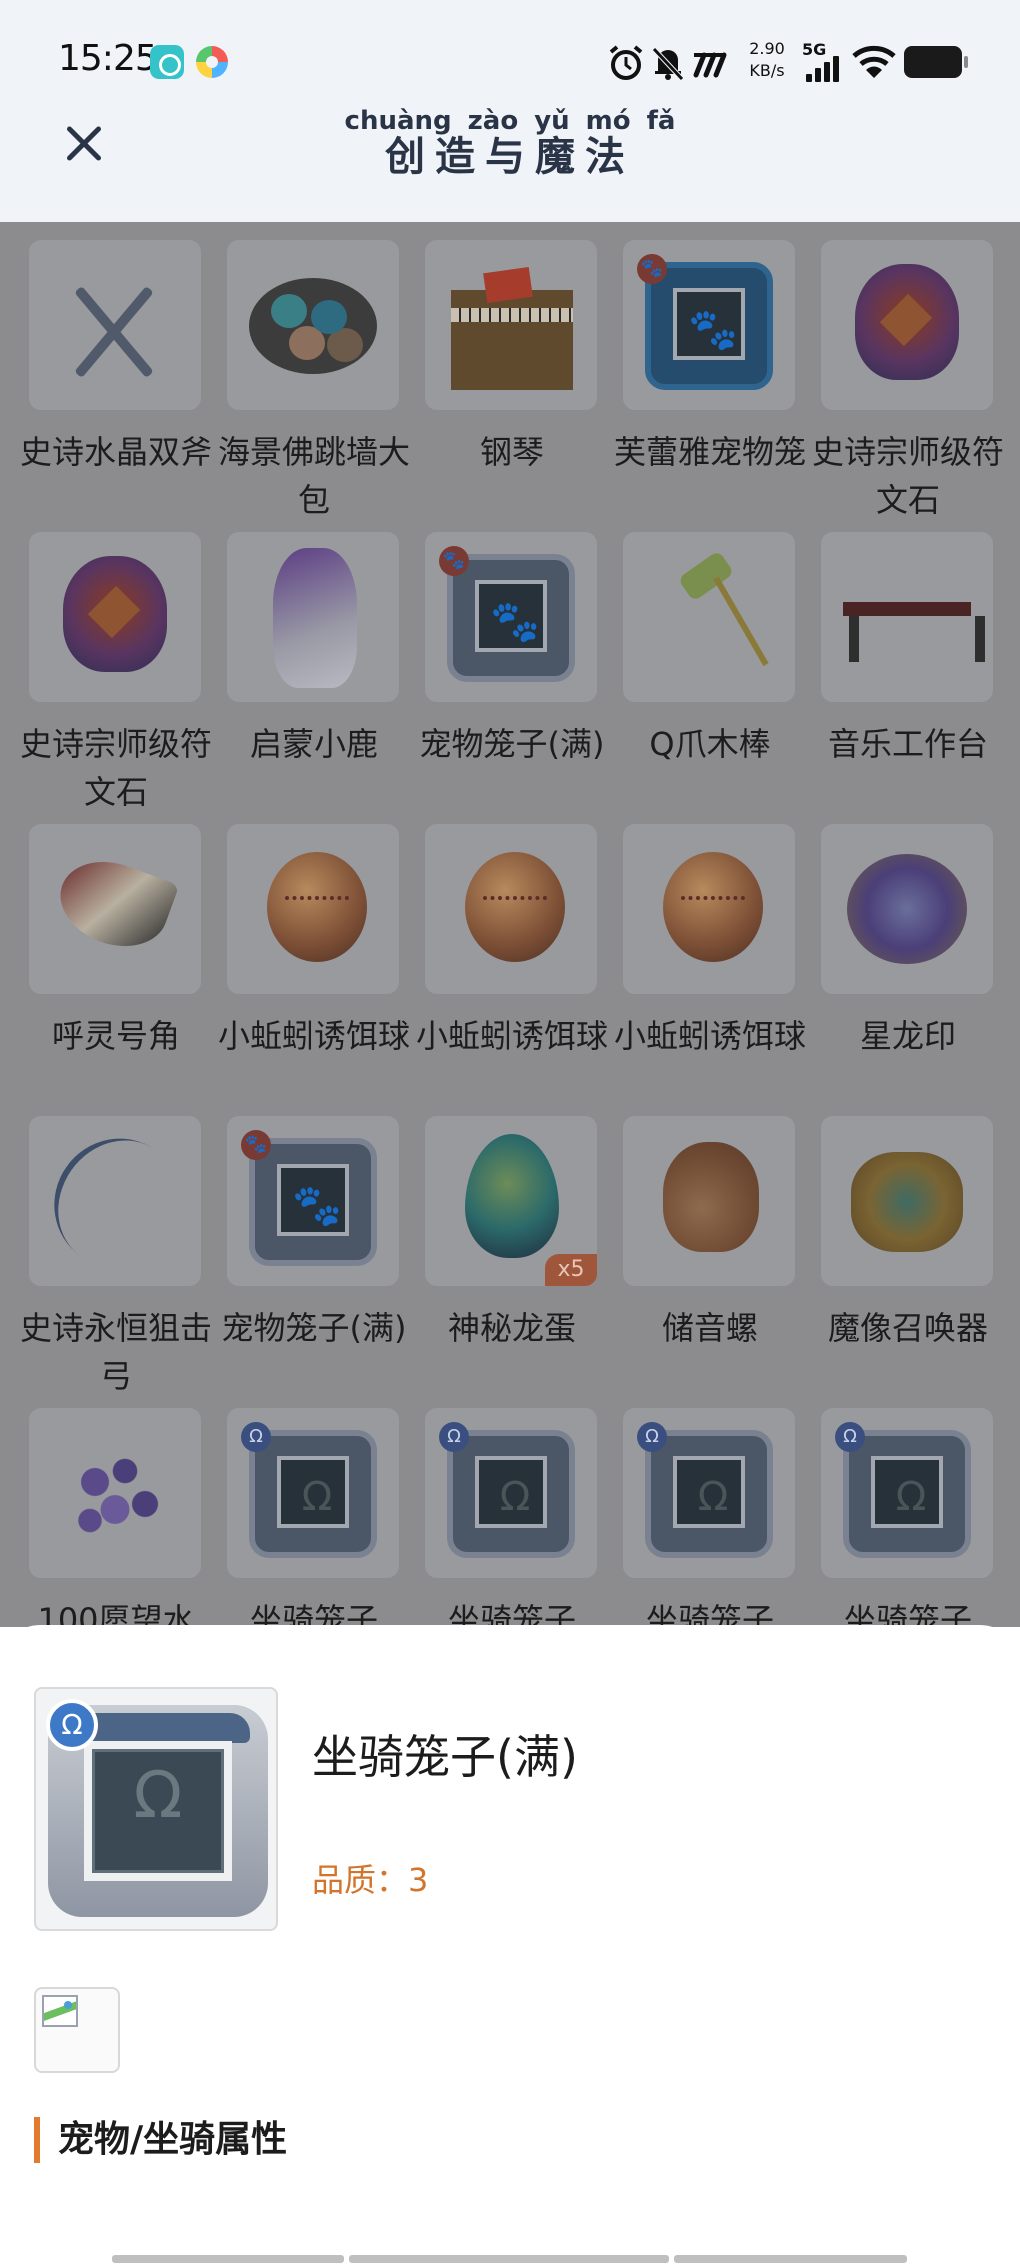  What do you see at coordinates (571, 1270) in the screenshot?
I see `quantity-badge: x5` at bounding box center [571, 1270].